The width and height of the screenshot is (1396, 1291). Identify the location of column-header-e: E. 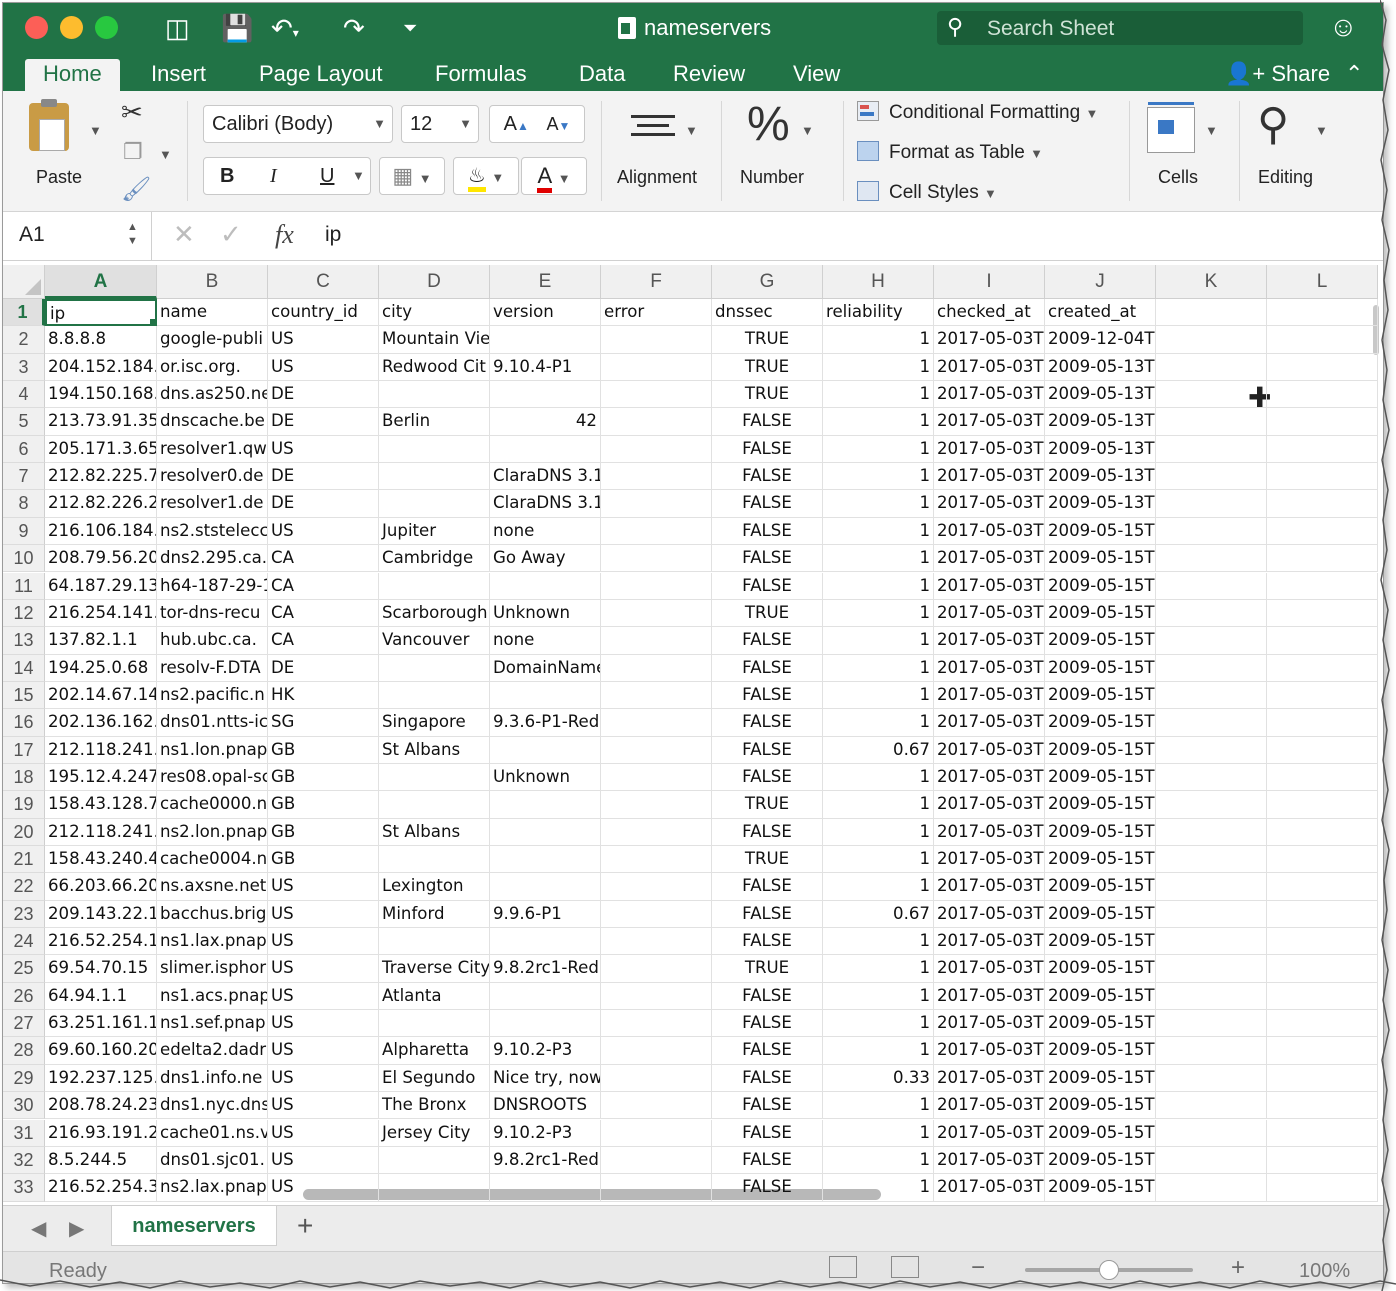
(545, 282).